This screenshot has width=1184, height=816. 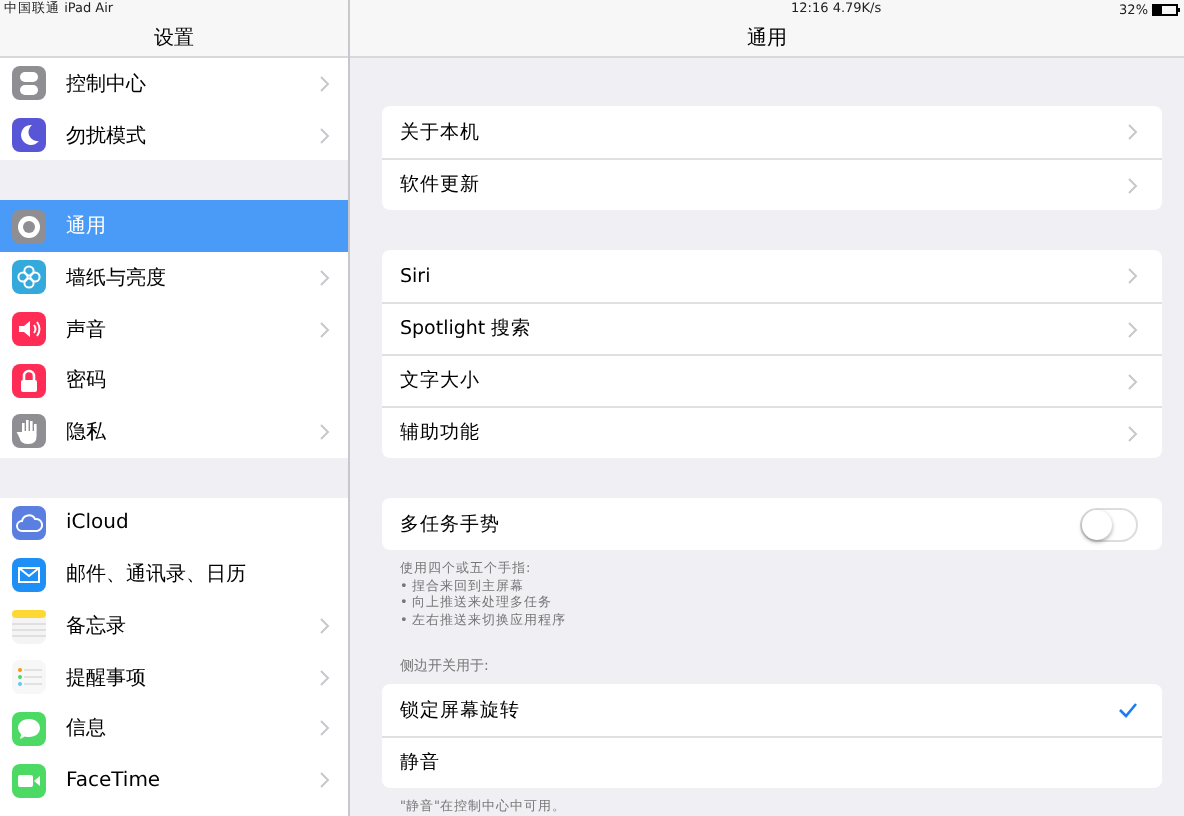 I want to click on settings-row: 多任务手势, so click(x=772, y=524).